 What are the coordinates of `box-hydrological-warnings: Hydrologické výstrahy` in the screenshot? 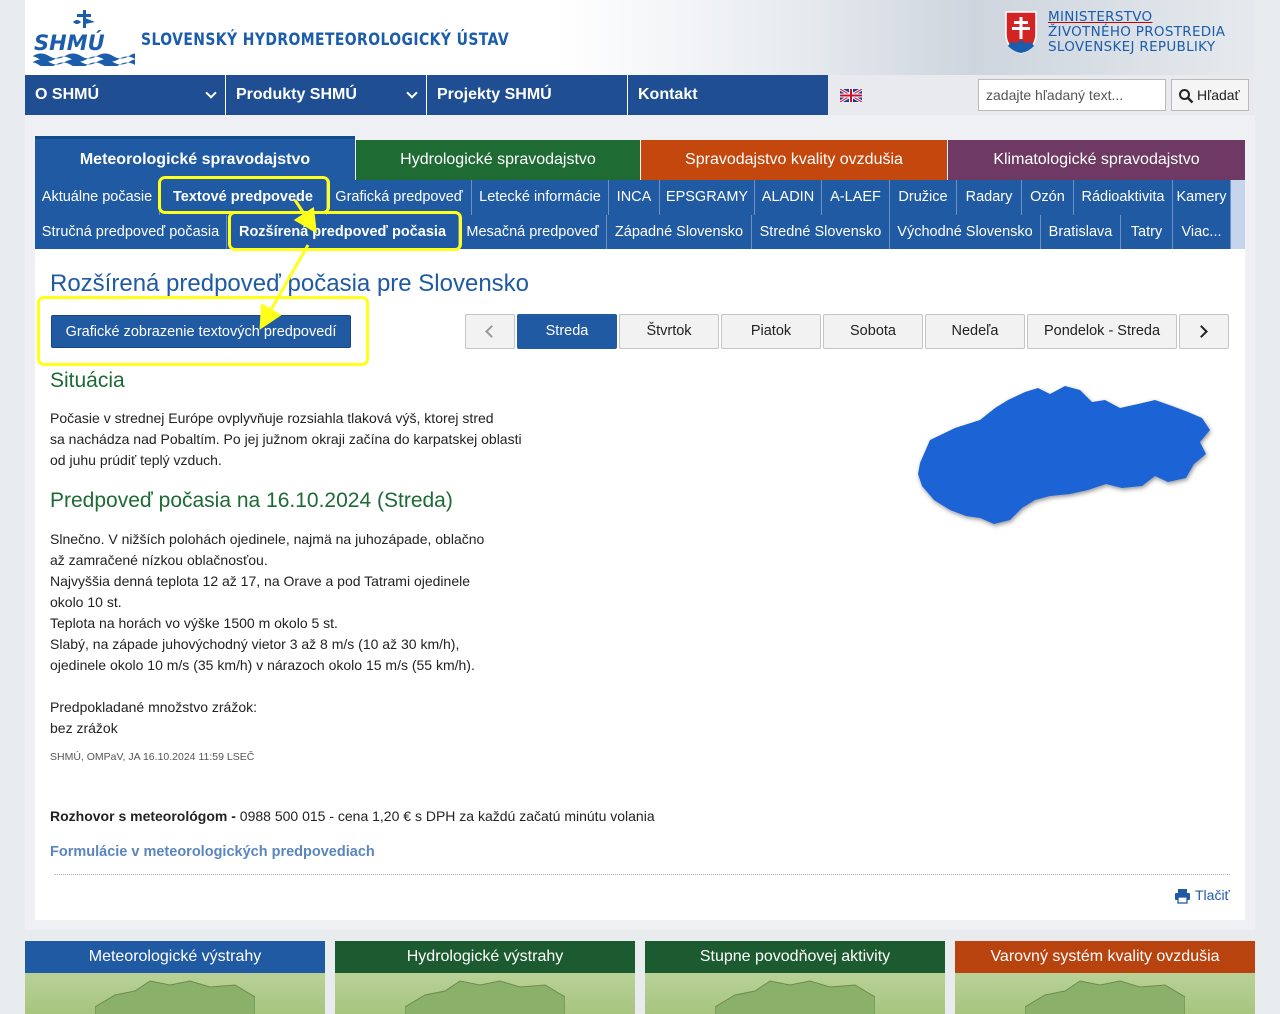 It's located at (485, 977).